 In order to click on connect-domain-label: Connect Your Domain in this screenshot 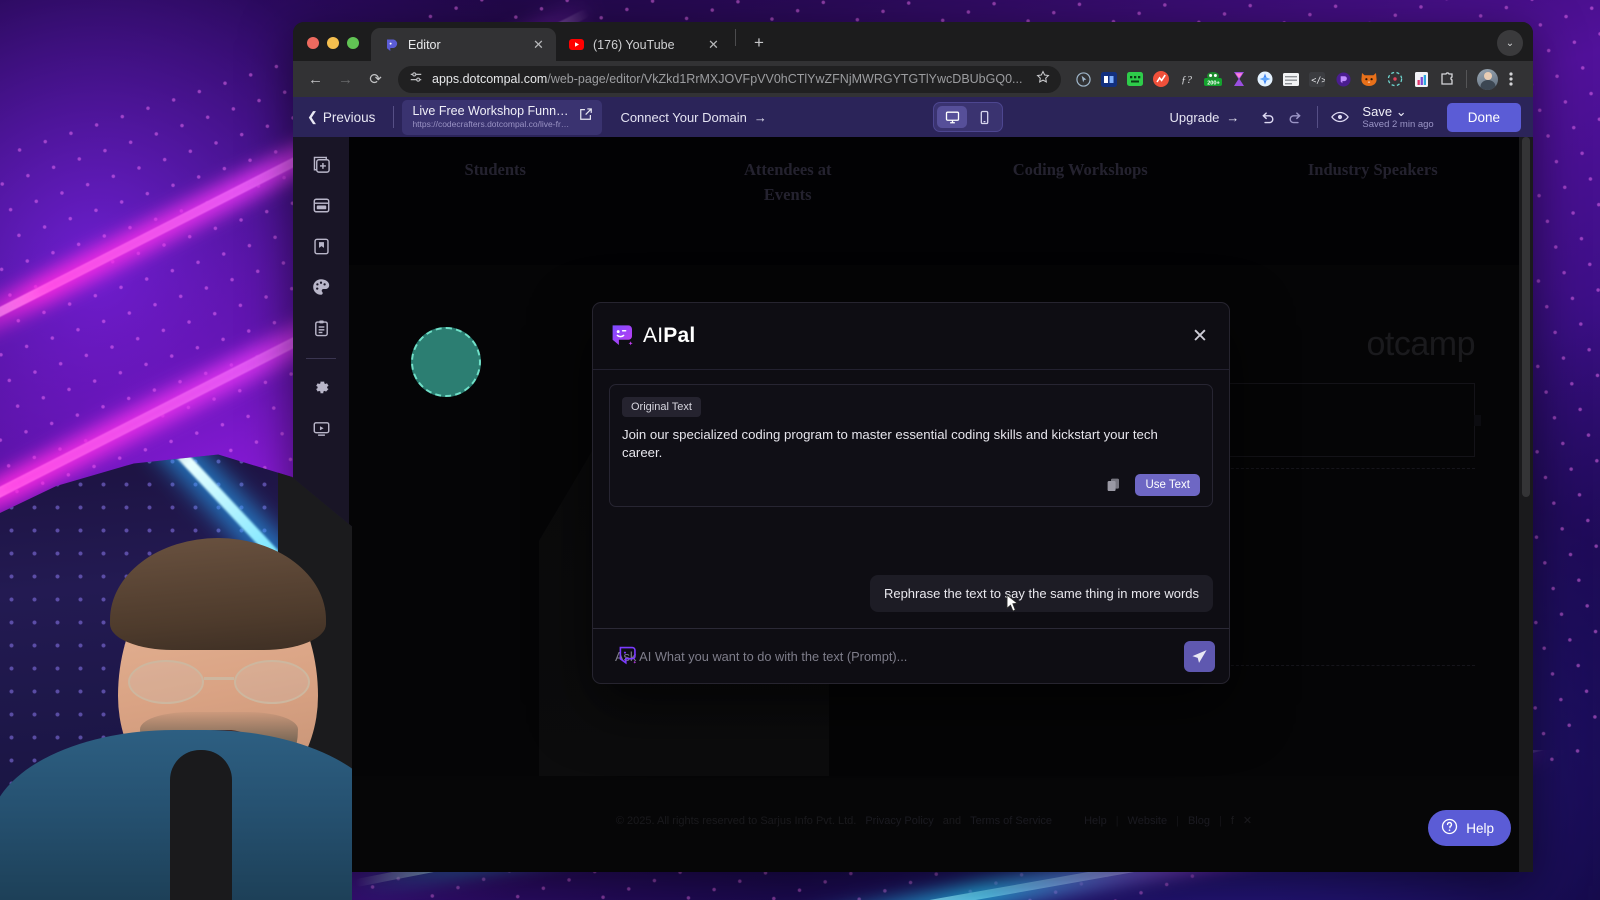, I will do `click(683, 117)`.